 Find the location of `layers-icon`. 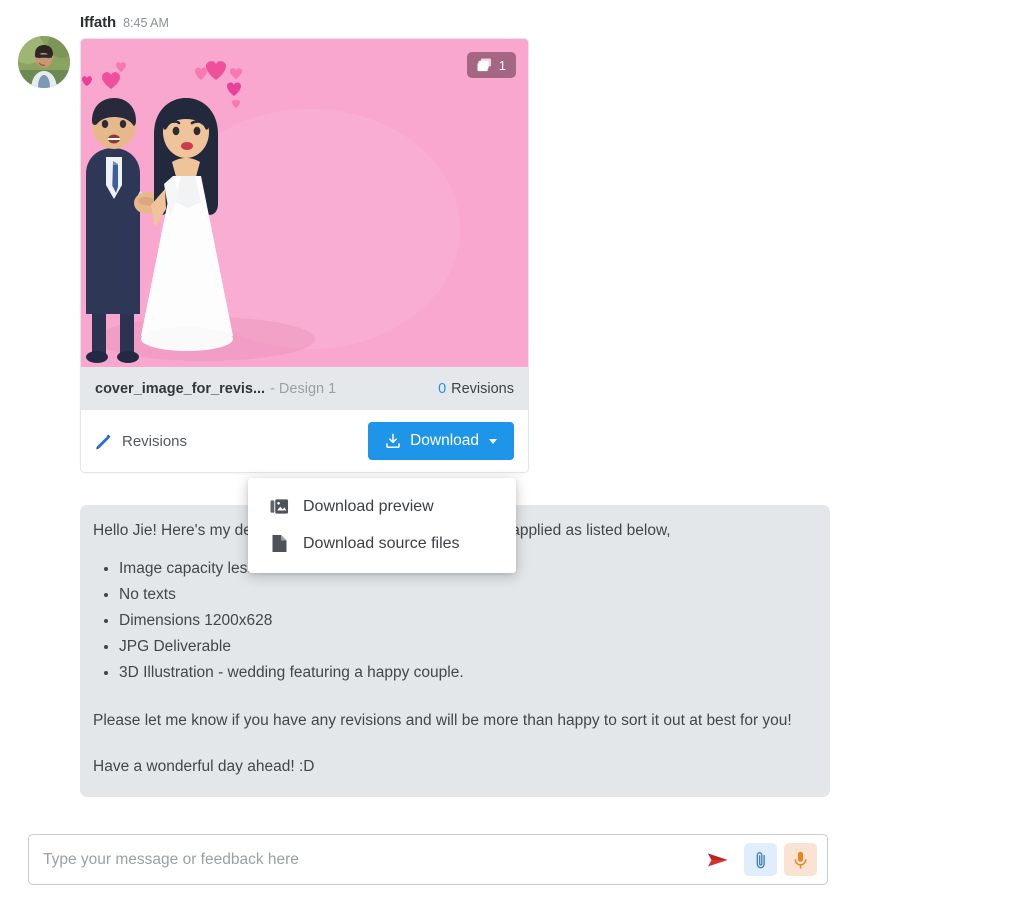

layers-icon is located at coordinates (484, 65).